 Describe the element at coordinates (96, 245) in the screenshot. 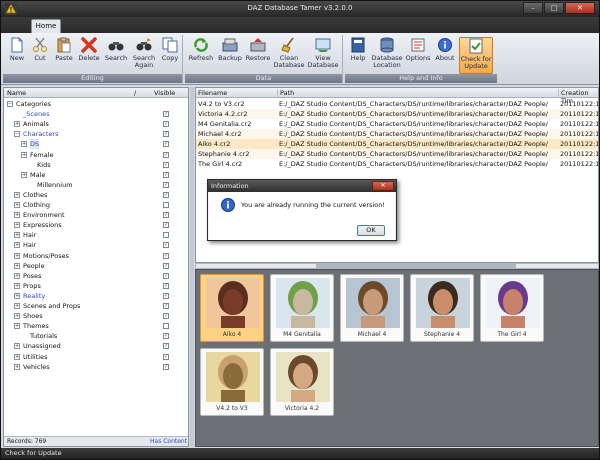

I see `tree-item: + Hair ✓` at that location.